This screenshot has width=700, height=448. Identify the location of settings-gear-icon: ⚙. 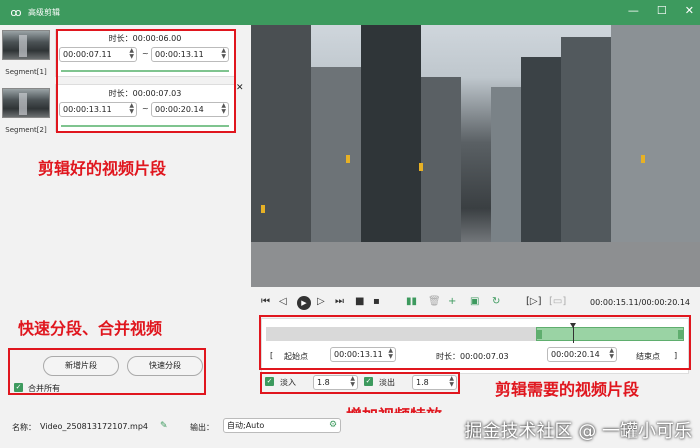
(333, 425).